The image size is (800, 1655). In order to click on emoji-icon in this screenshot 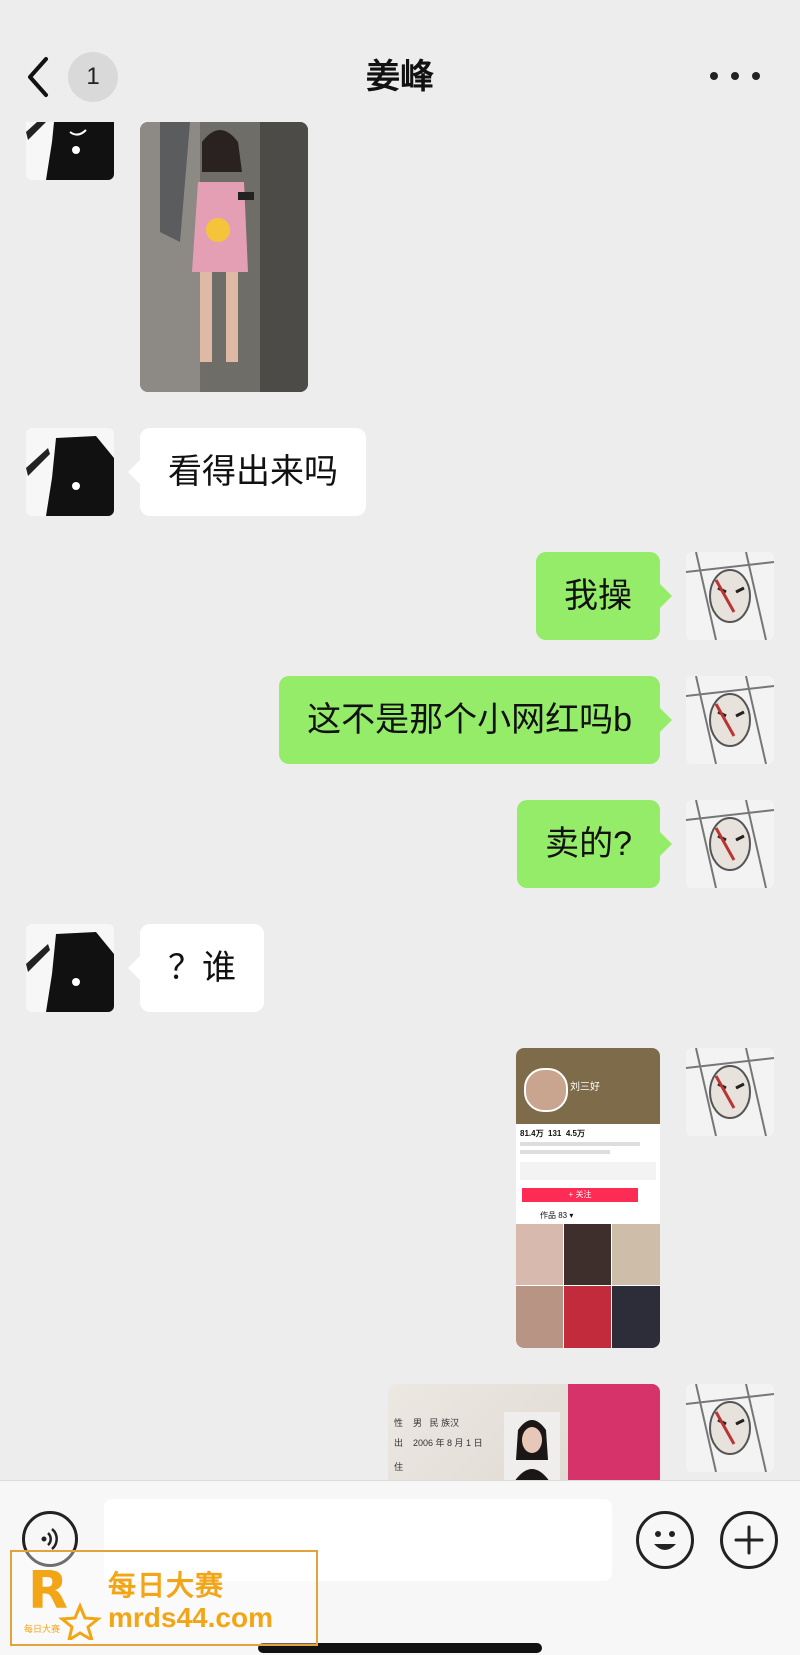, I will do `click(665, 1540)`.